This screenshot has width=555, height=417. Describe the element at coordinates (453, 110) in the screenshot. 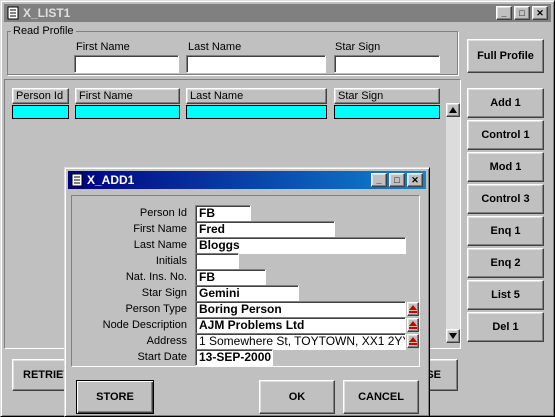

I see `scroll-up-icon` at that location.